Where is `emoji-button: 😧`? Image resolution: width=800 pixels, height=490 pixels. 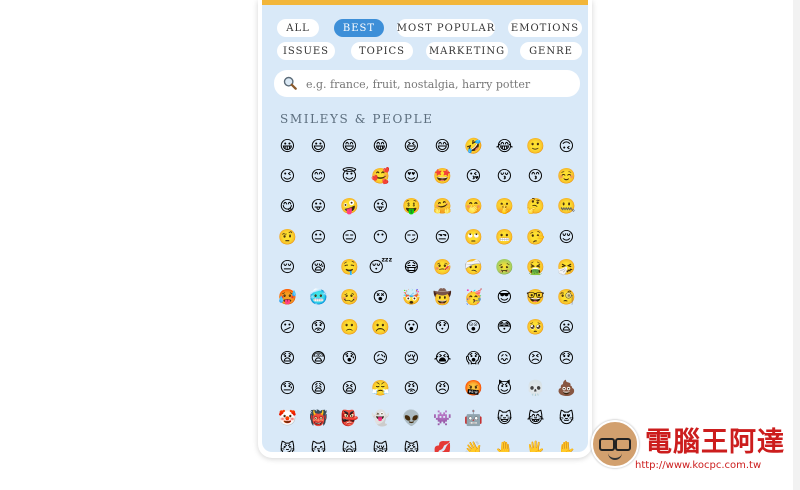 emoji-button: 😧 is located at coordinates (287, 358).